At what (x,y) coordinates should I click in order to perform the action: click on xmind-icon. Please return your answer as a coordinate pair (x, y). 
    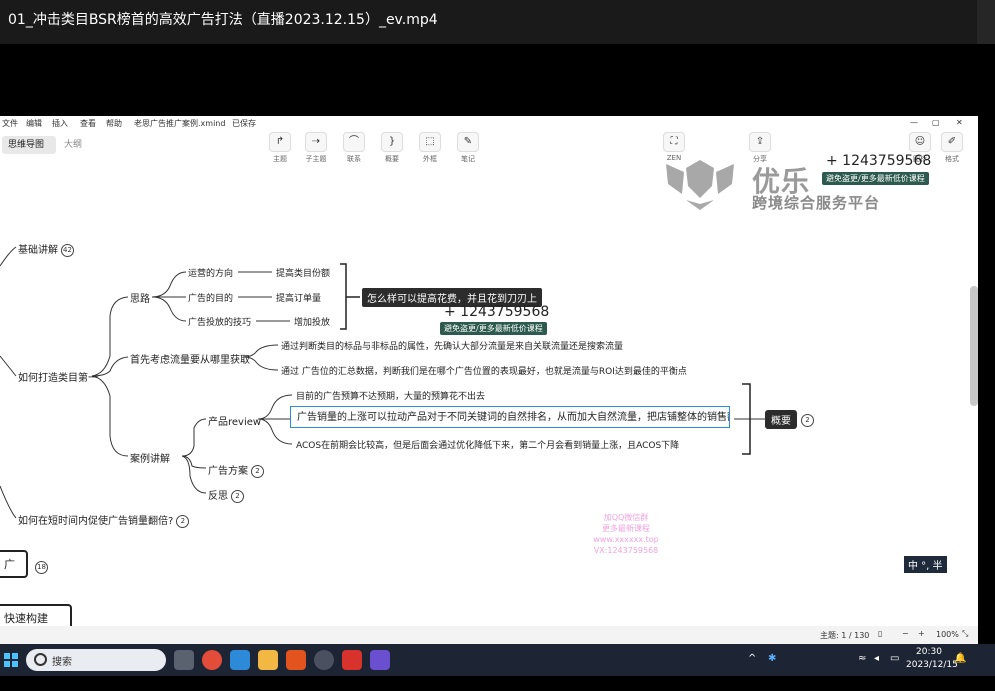
    Looking at the image, I should click on (296, 660).